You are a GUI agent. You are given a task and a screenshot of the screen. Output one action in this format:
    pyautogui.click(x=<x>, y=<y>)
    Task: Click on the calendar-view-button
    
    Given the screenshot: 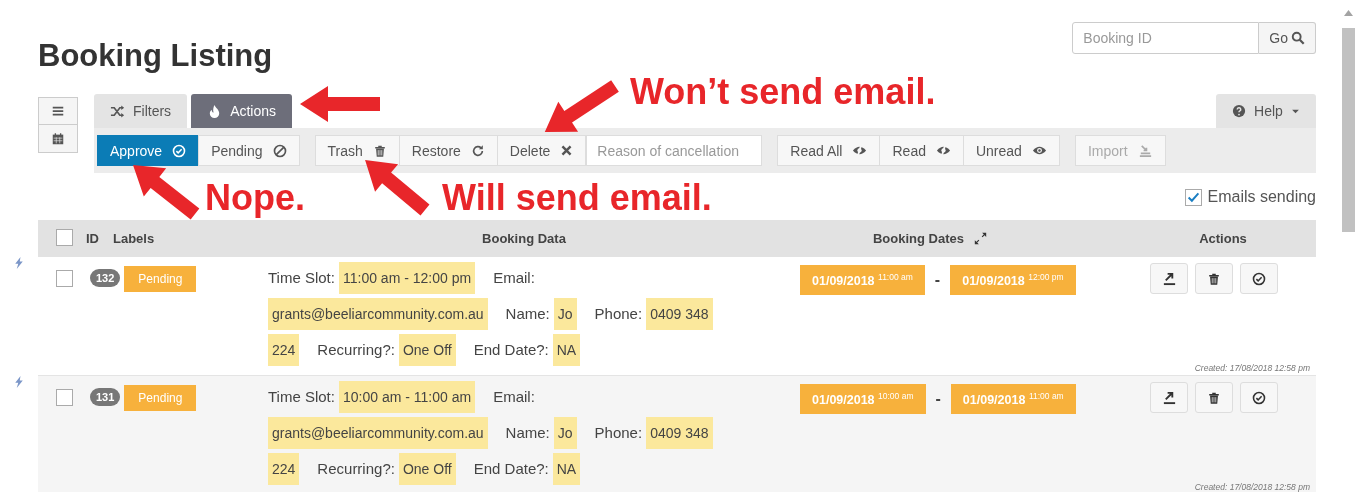 What is the action you would take?
    pyautogui.click(x=58, y=139)
    